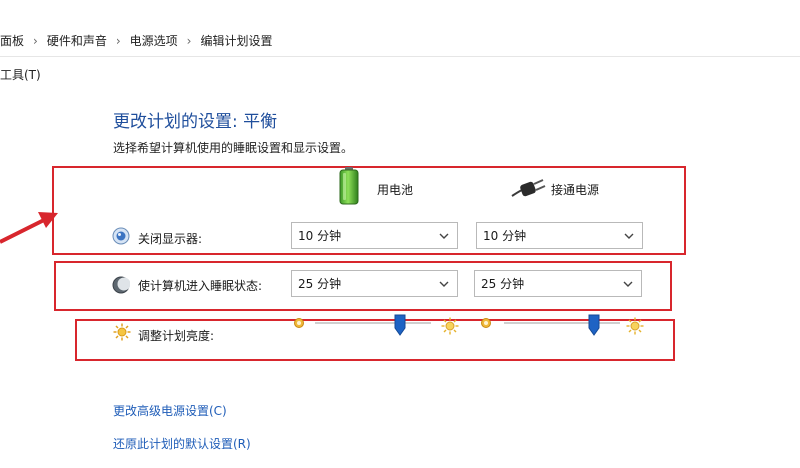 The width and height of the screenshot is (800, 468). Describe the element at coordinates (121, 285) in the screenshot. I see `moon-icon` at that location.